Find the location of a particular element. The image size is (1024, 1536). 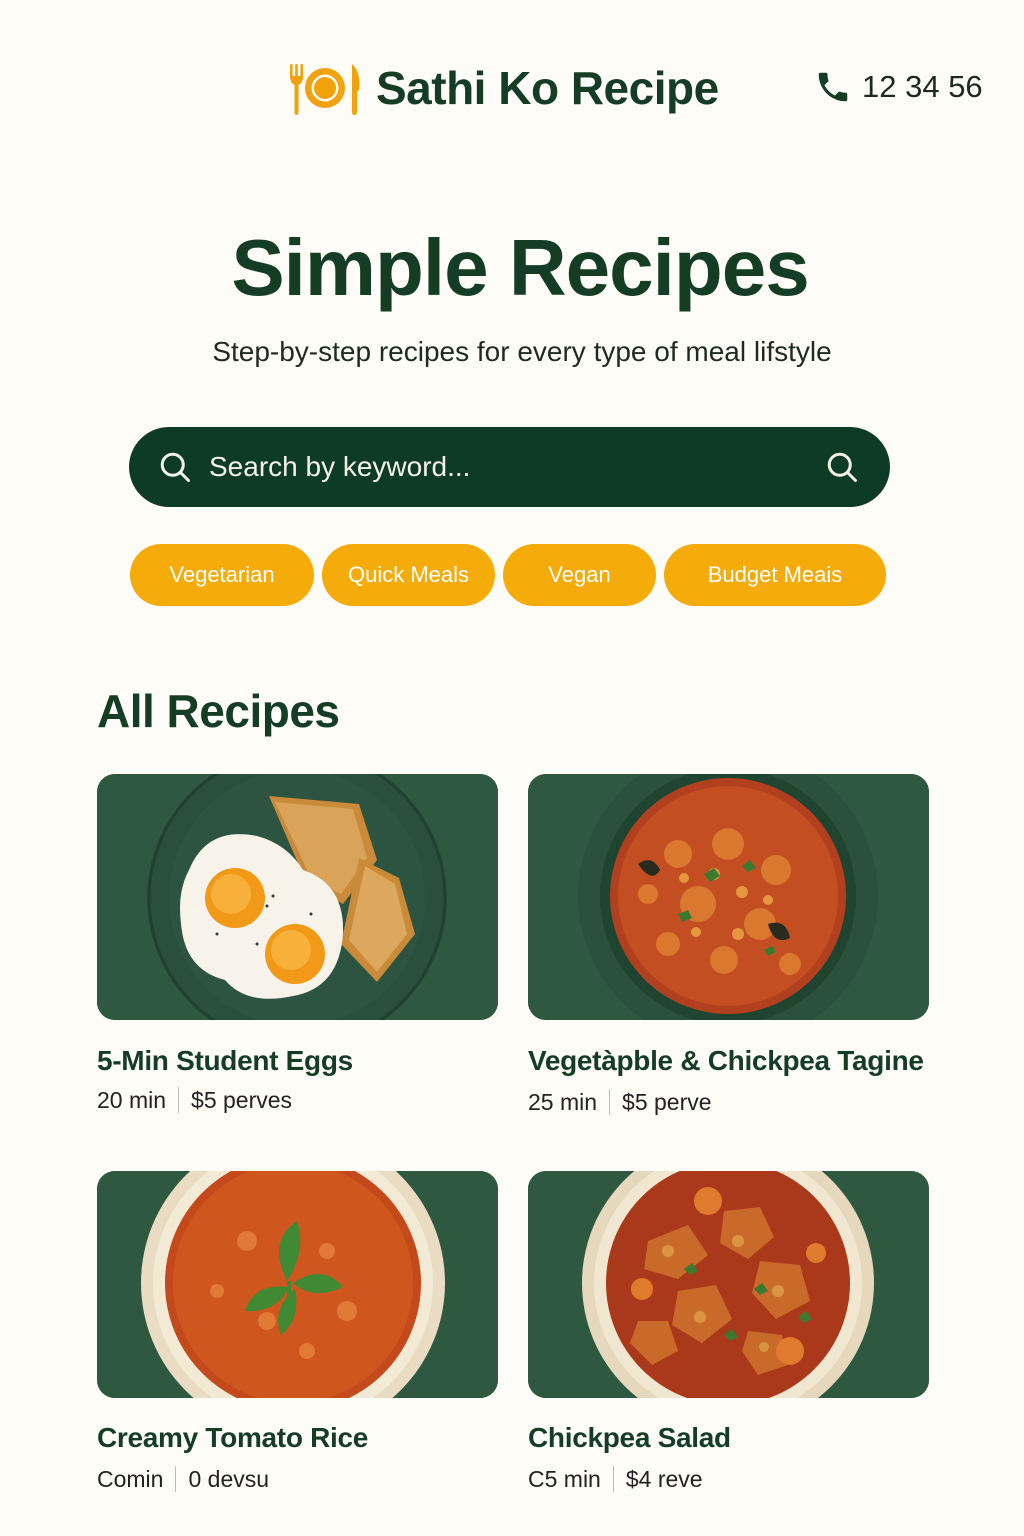

phone-contact: 12 34 56 is located at coordinates (898, 87).